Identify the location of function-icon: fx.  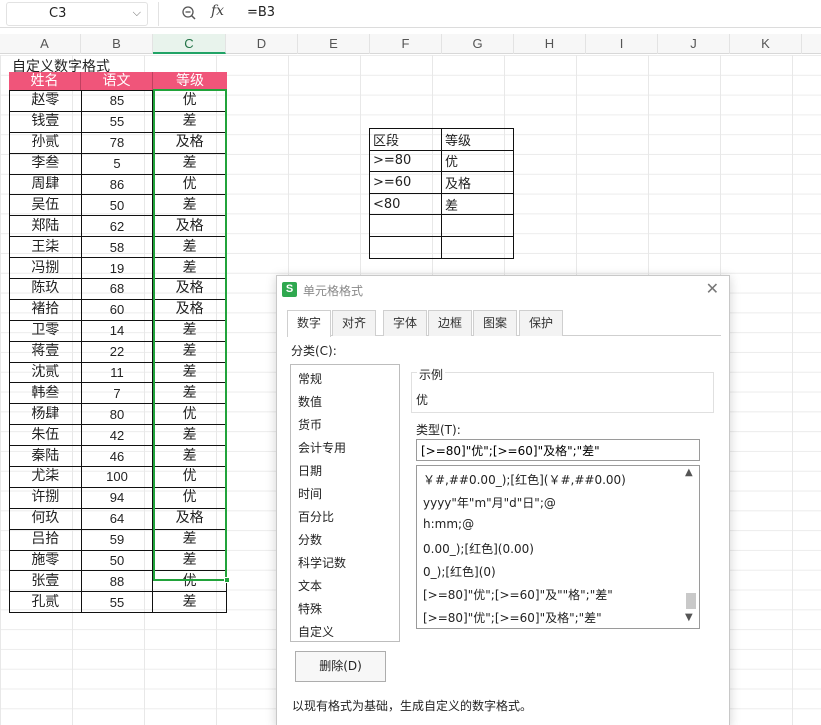
(217, 11).